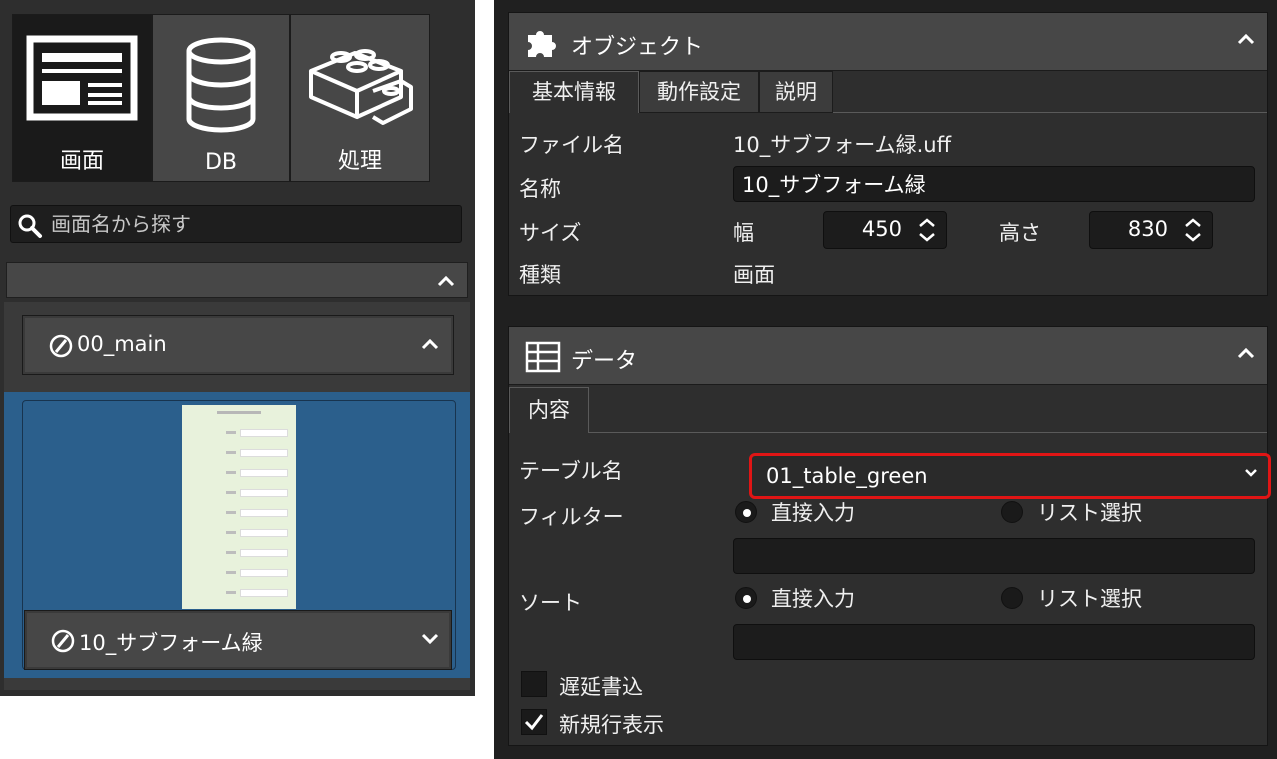  I want to click on sort-list-label: リスト選択, so click(1089, 599).